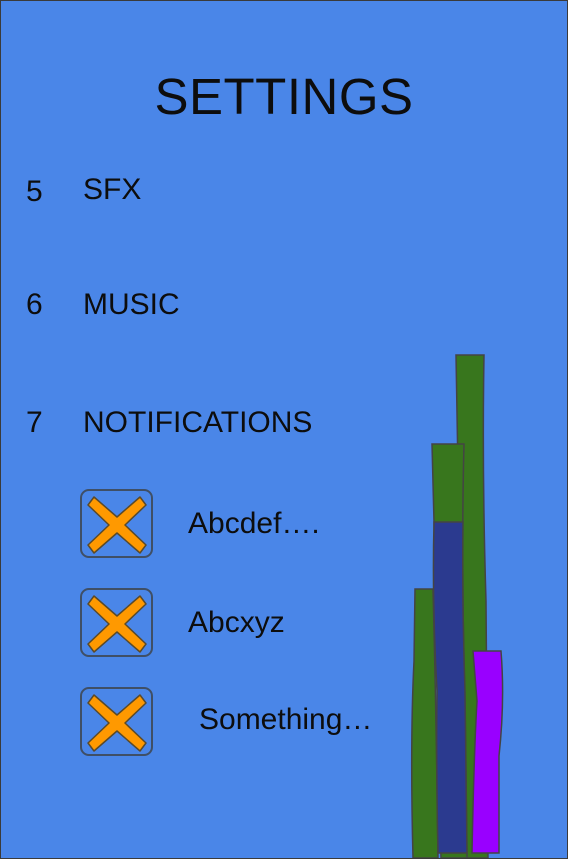 The height and width of the screenshot is (859, 568). Describe the element at coordinates (487, 752) in the screenshot. I see `purple-bar` at that location.